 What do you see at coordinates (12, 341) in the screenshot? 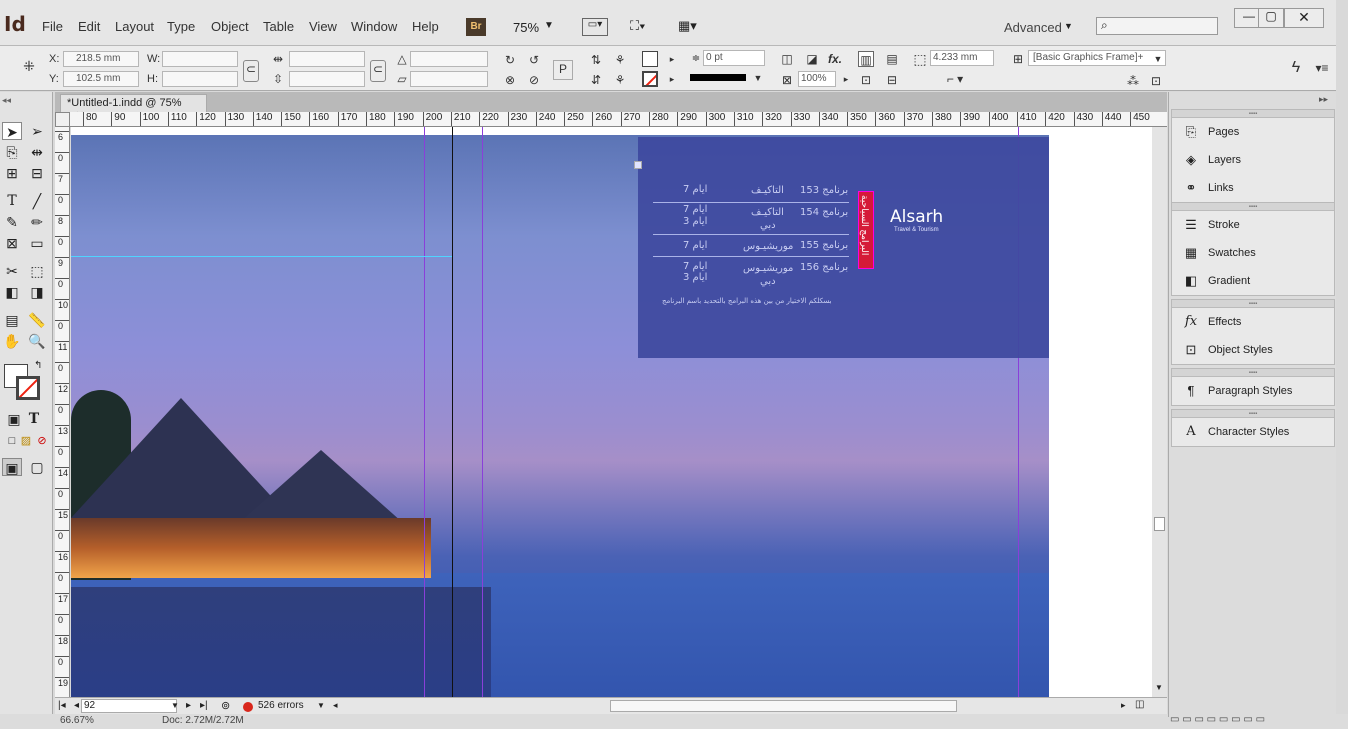
I see `hand-tool-icon: ✋` at bounding box center [12, 341].